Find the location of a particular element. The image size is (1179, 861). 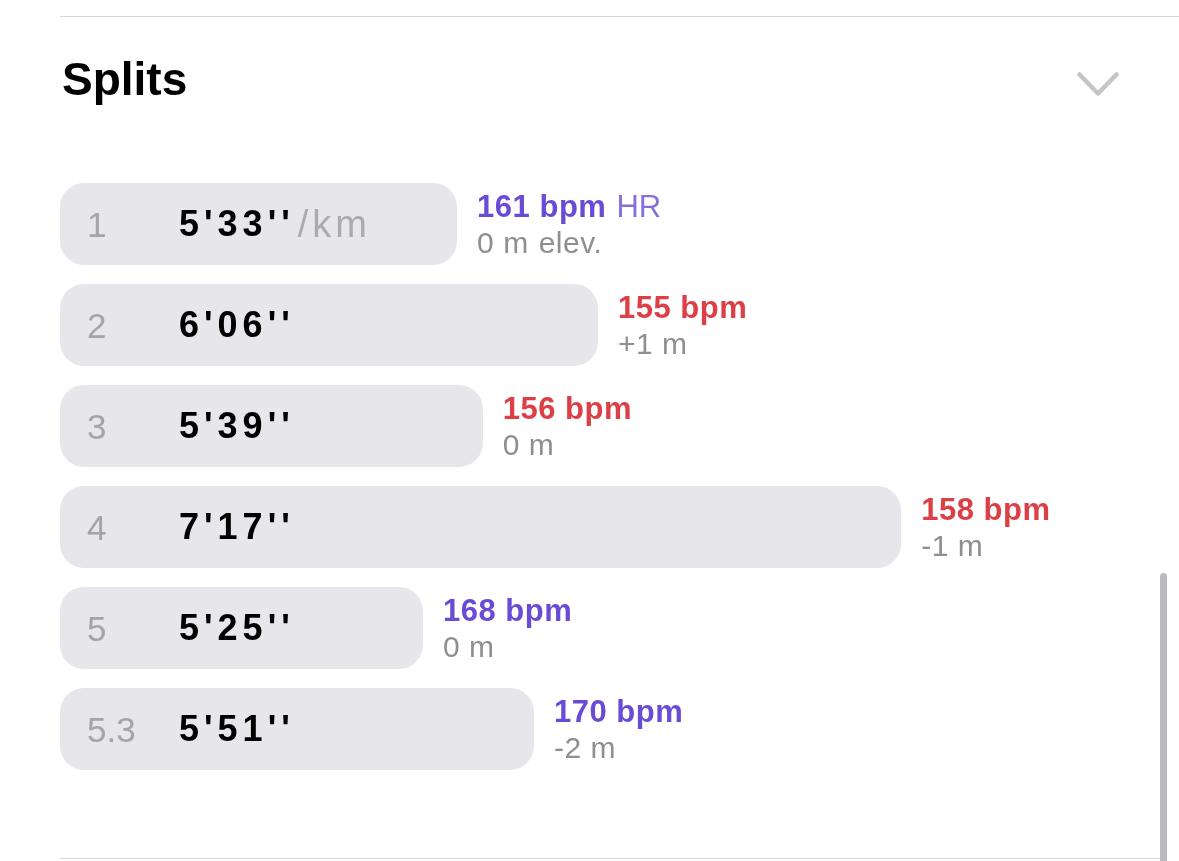

split-pace: 7'17'' is located at coordinates (237, 527).